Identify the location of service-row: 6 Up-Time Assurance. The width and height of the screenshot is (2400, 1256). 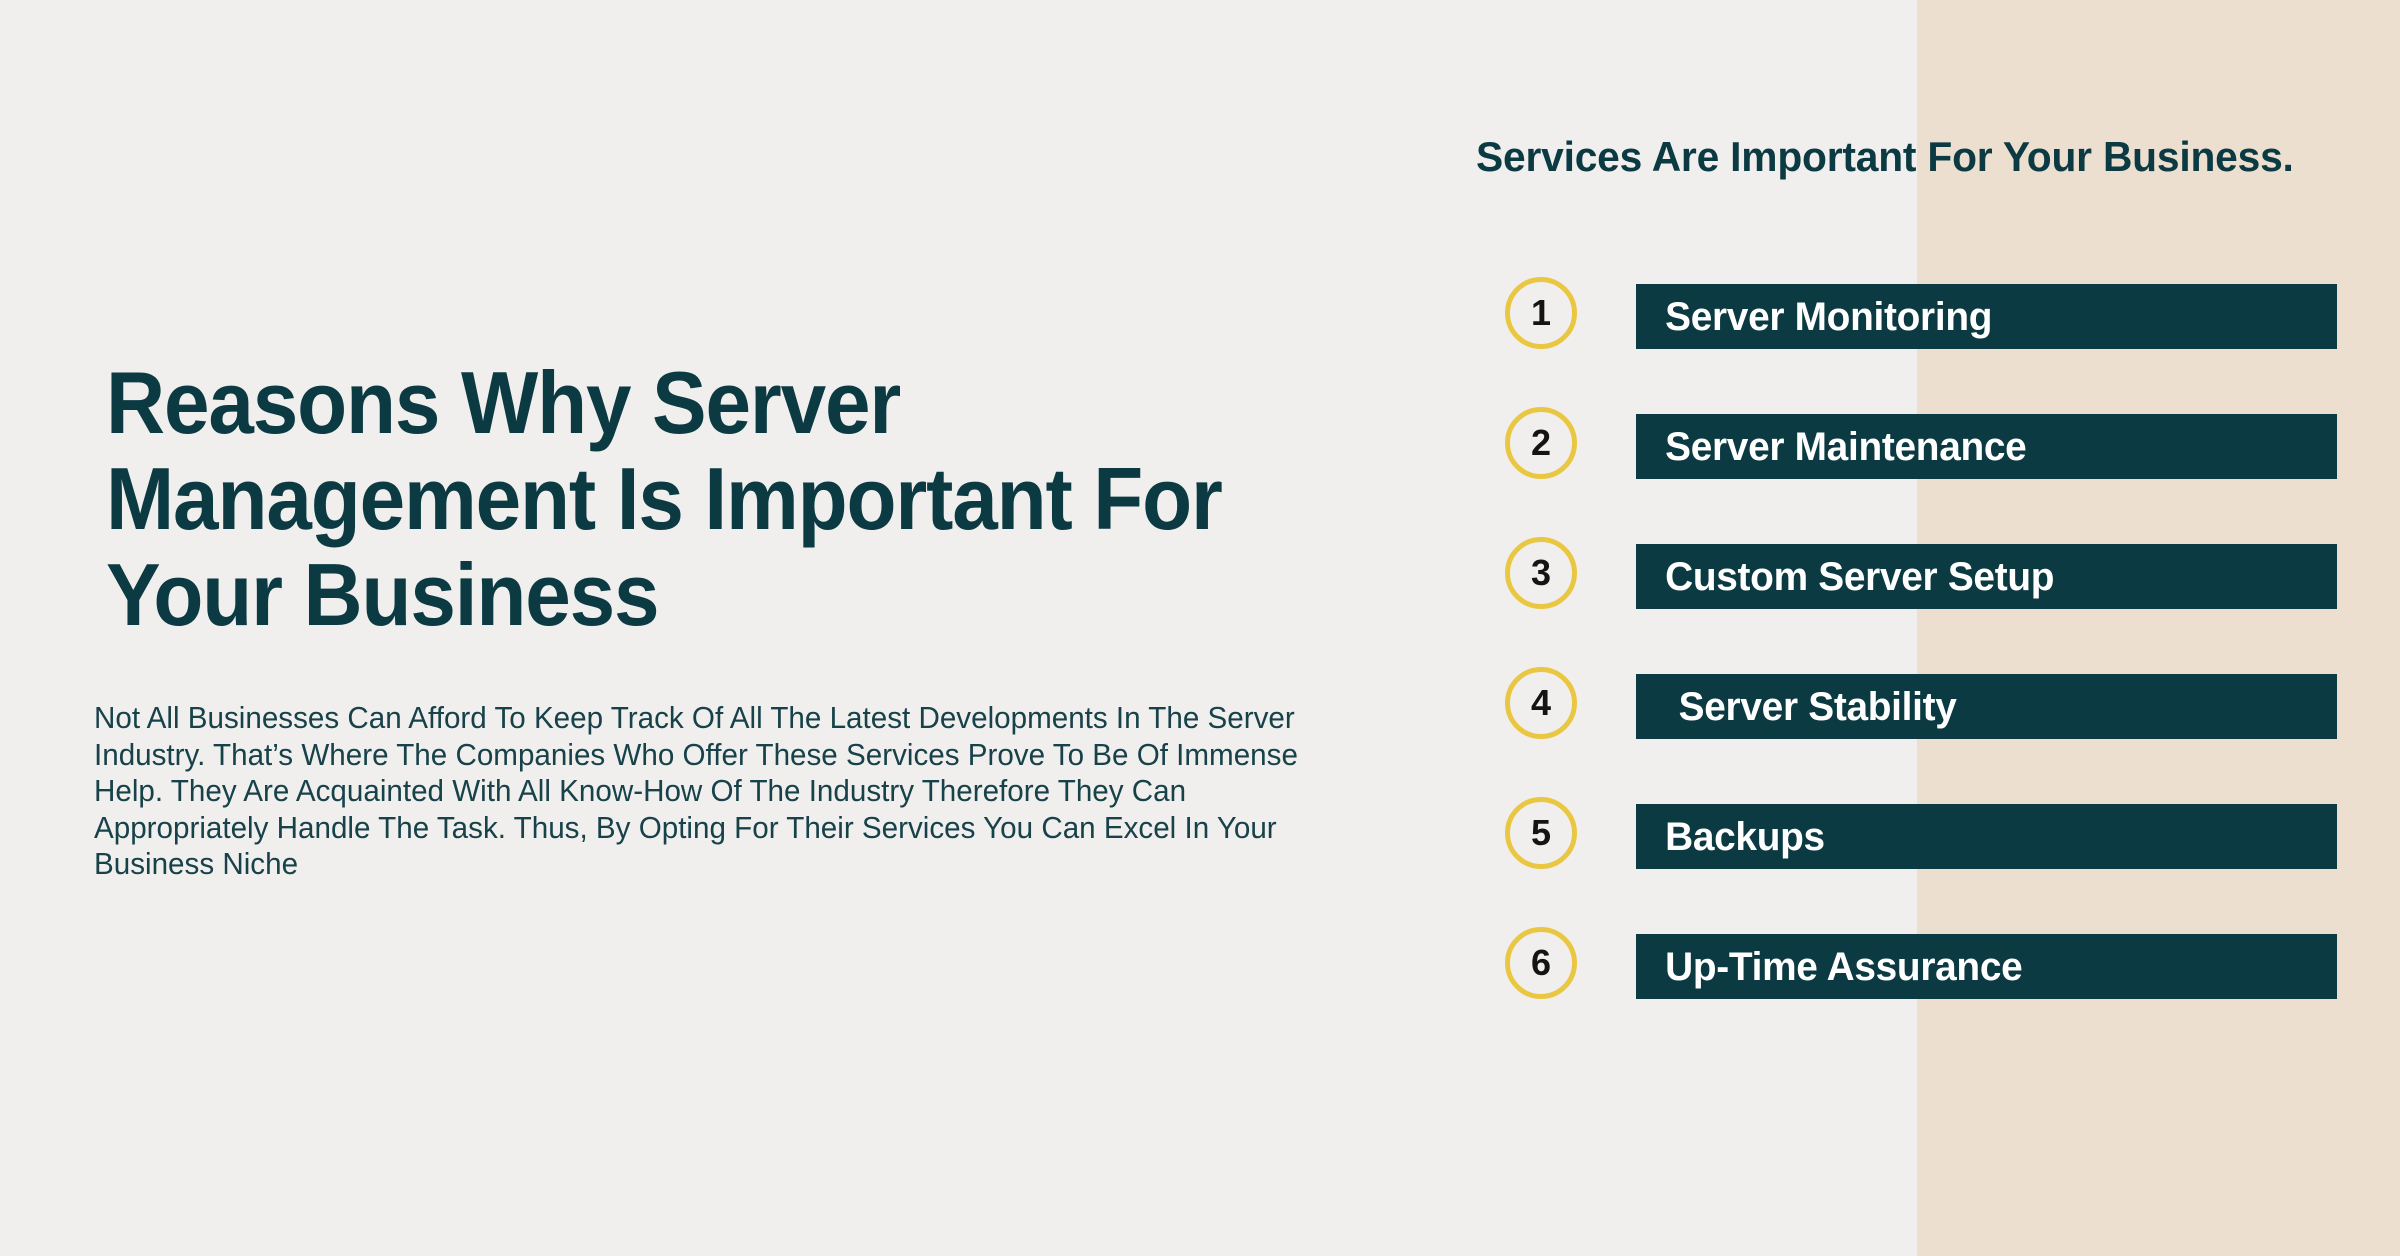
(1200, 963).